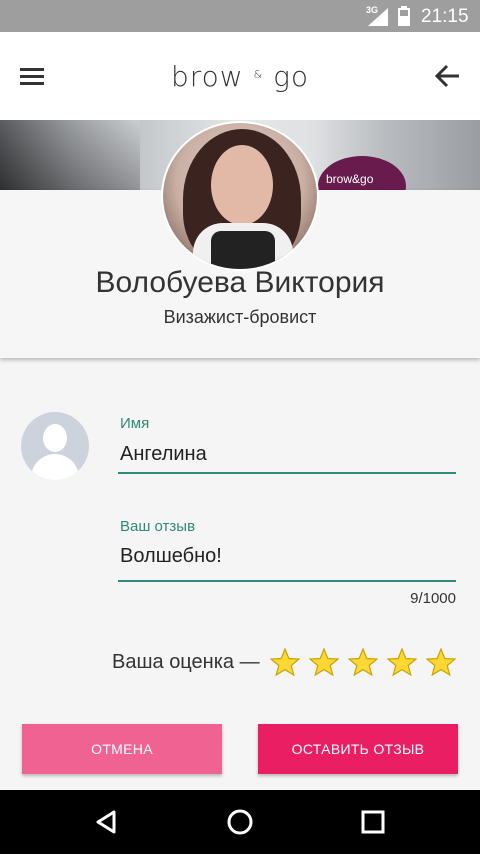 This screenshot has height=854, width=480. What do you see at coordinates (433, 598) in the screenshot?
I see `character-counter: 9/1000` at bounding box center [433, 598].